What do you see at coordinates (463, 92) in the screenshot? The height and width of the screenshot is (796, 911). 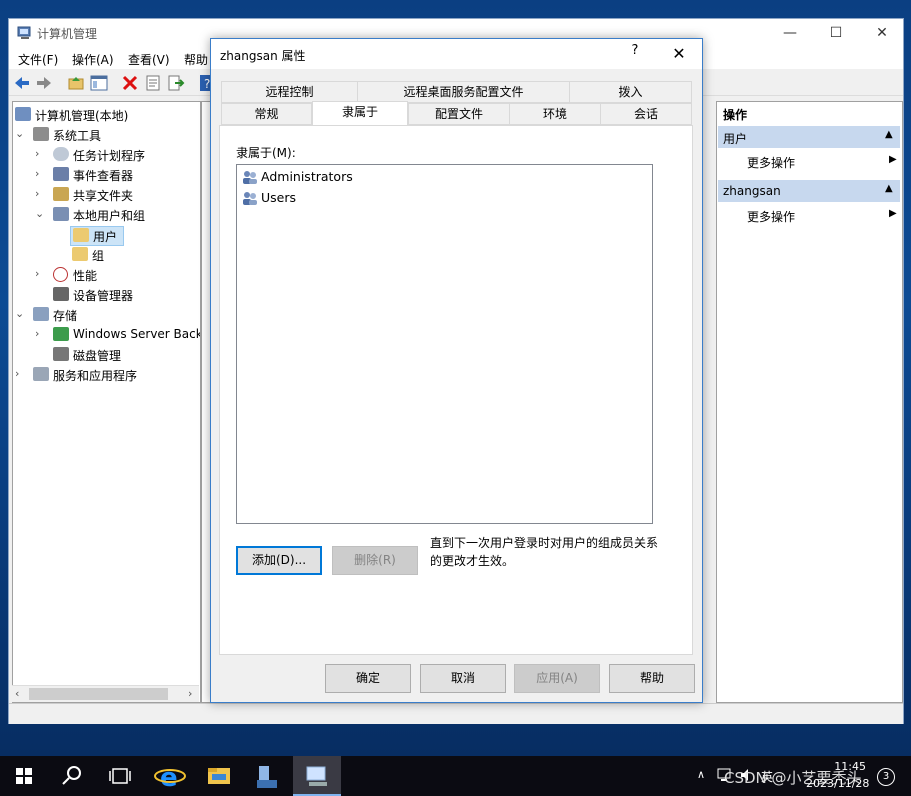 I see `tab-rds-profile: 远程桌面服务配置文件` at bounding box center [463, 92].